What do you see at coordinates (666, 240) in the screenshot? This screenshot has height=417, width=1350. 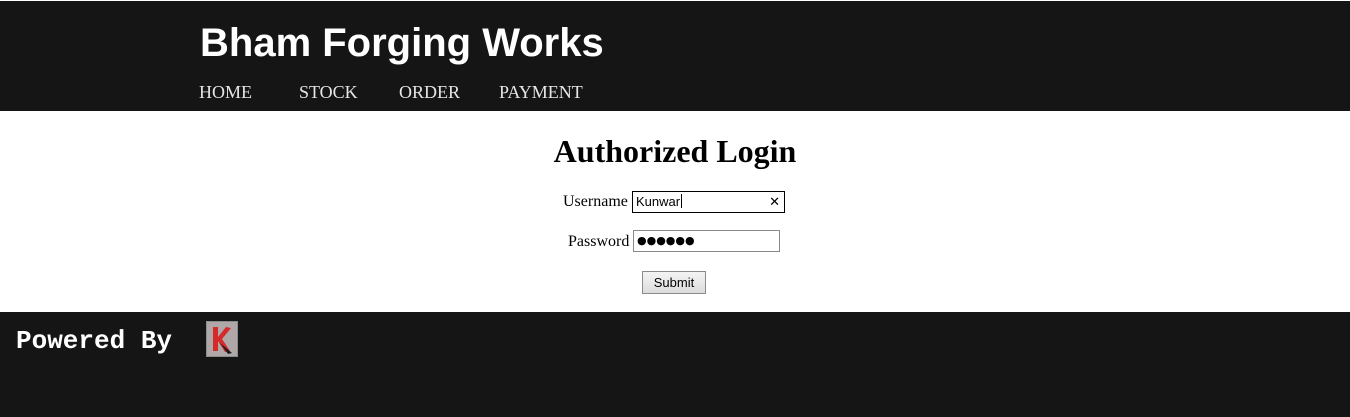 I see `password-masked-value: ●●●●●●` at bounding box center [666, 240].